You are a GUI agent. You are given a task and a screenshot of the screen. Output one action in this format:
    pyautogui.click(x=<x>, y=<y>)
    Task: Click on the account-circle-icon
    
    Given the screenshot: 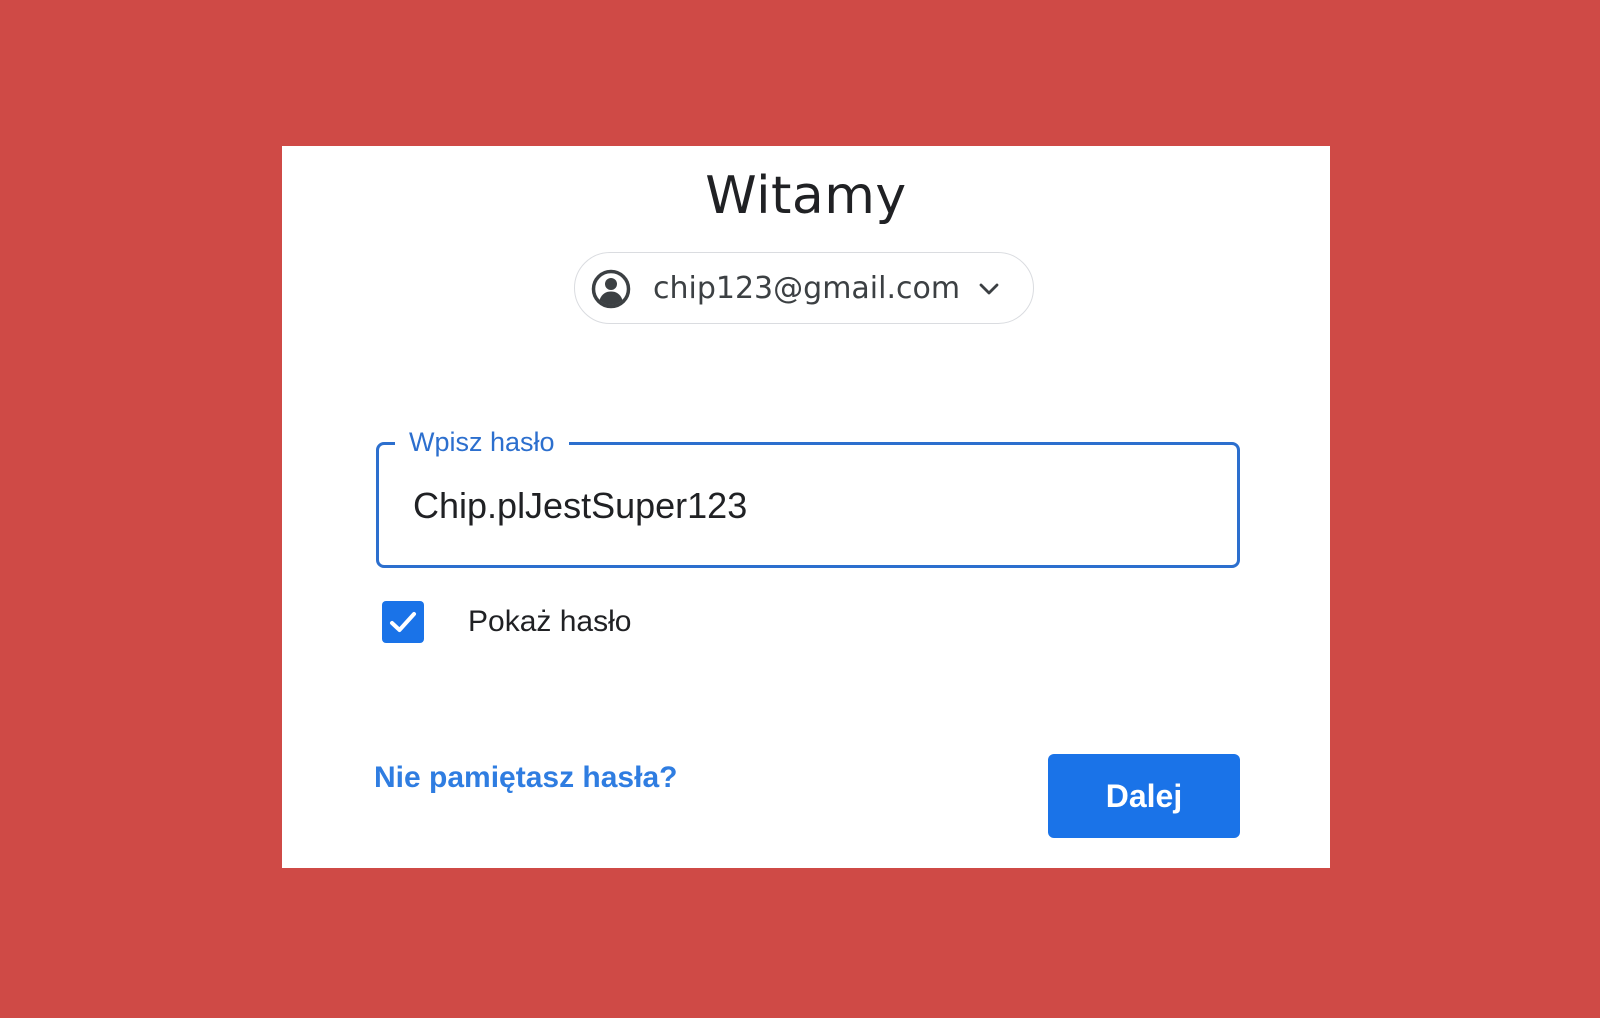 What is the action you would take?
    pyautogui.click(x=611, y=289)
    